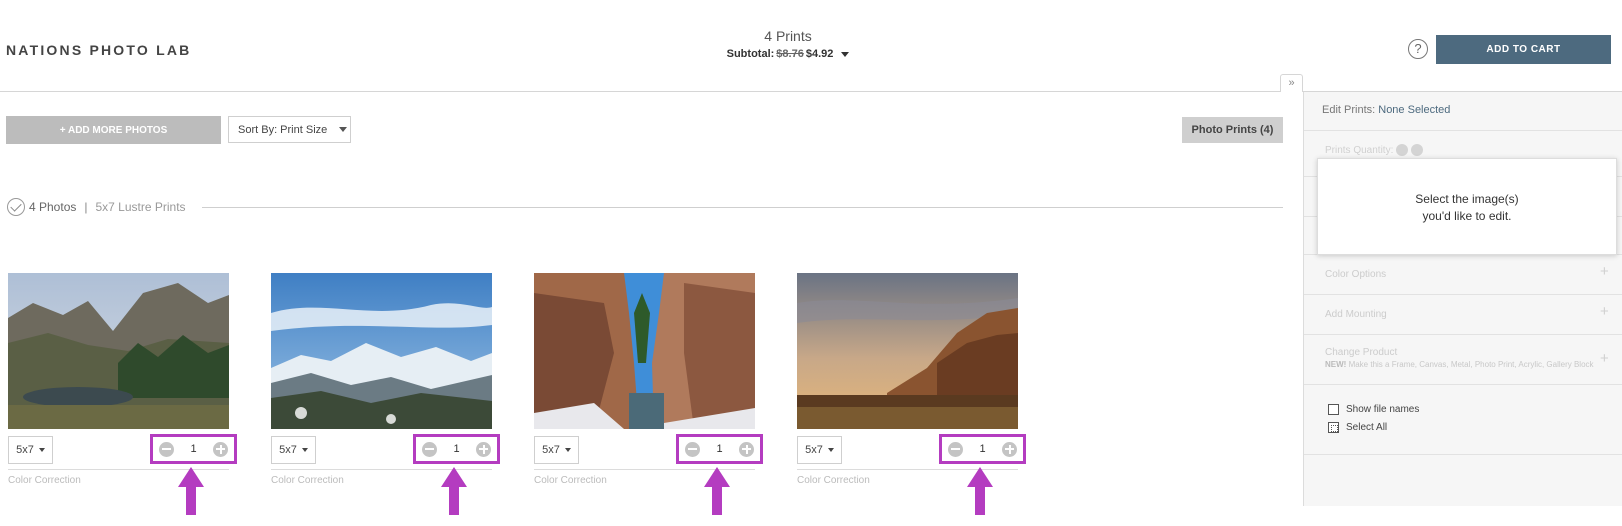 The height and width of the screenshot is (526, 1622). Describe the element at coordinates (1355, 274) in the screenshot. I see `color-options-item: Color Options` at that location.